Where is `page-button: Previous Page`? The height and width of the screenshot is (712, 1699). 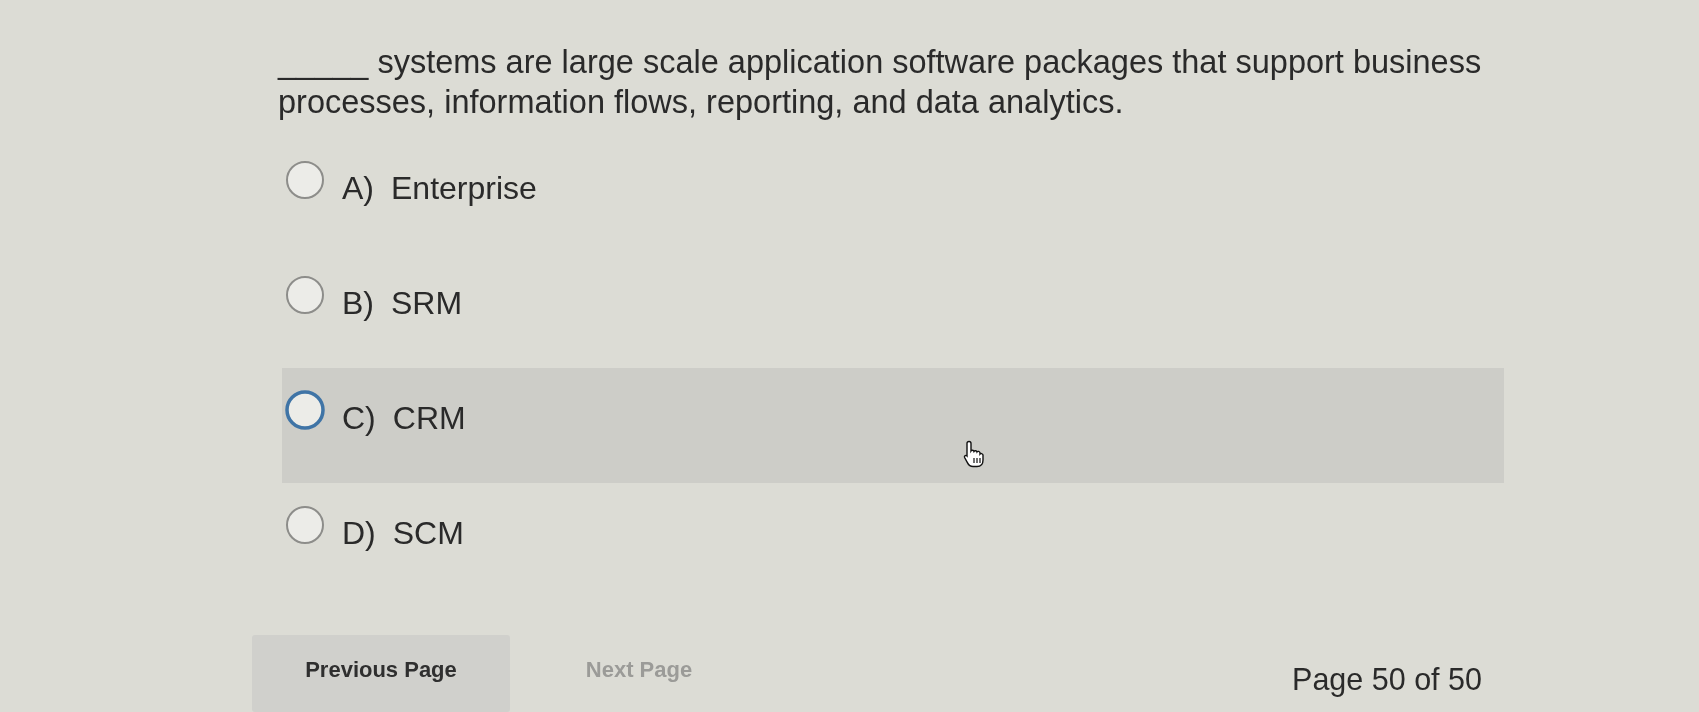
page-button: Previous Page is located at coordinates (381, 673).